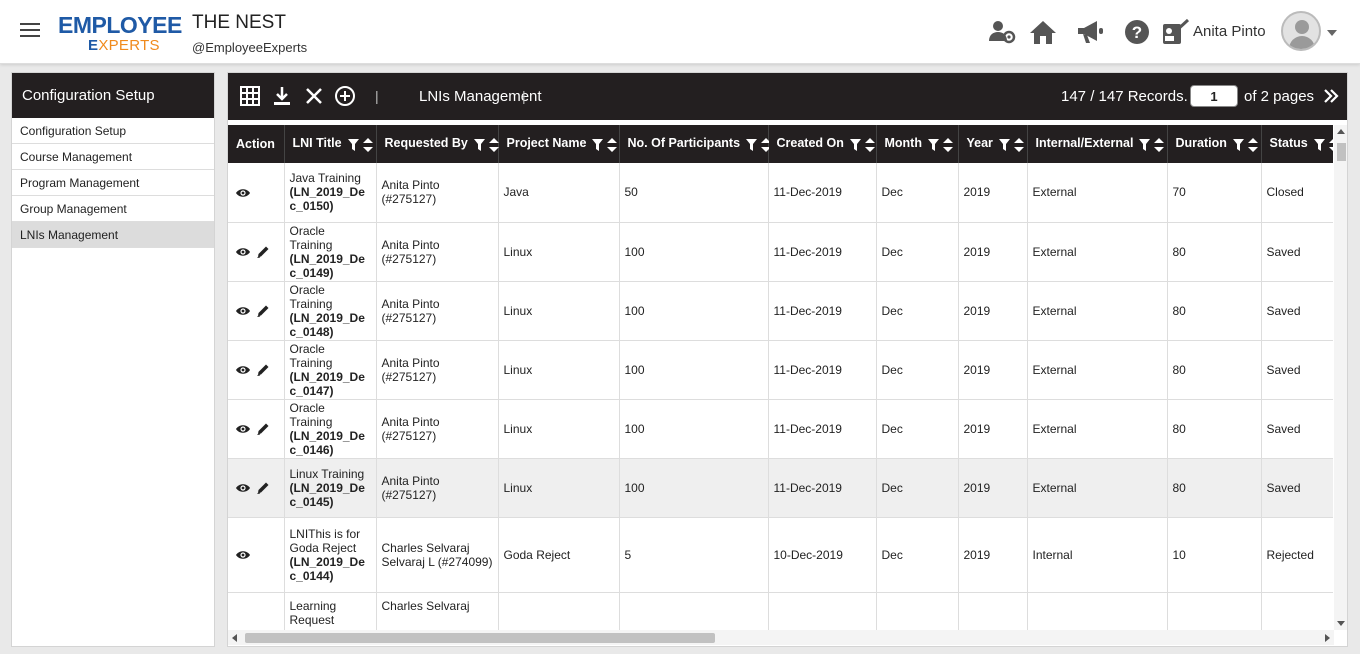 The height and width of the screenshot is (654, 1360). Describe the element at coordinates (330, 611) in the screenshot. I see `lni-title-cell: Learning Request` at that location.